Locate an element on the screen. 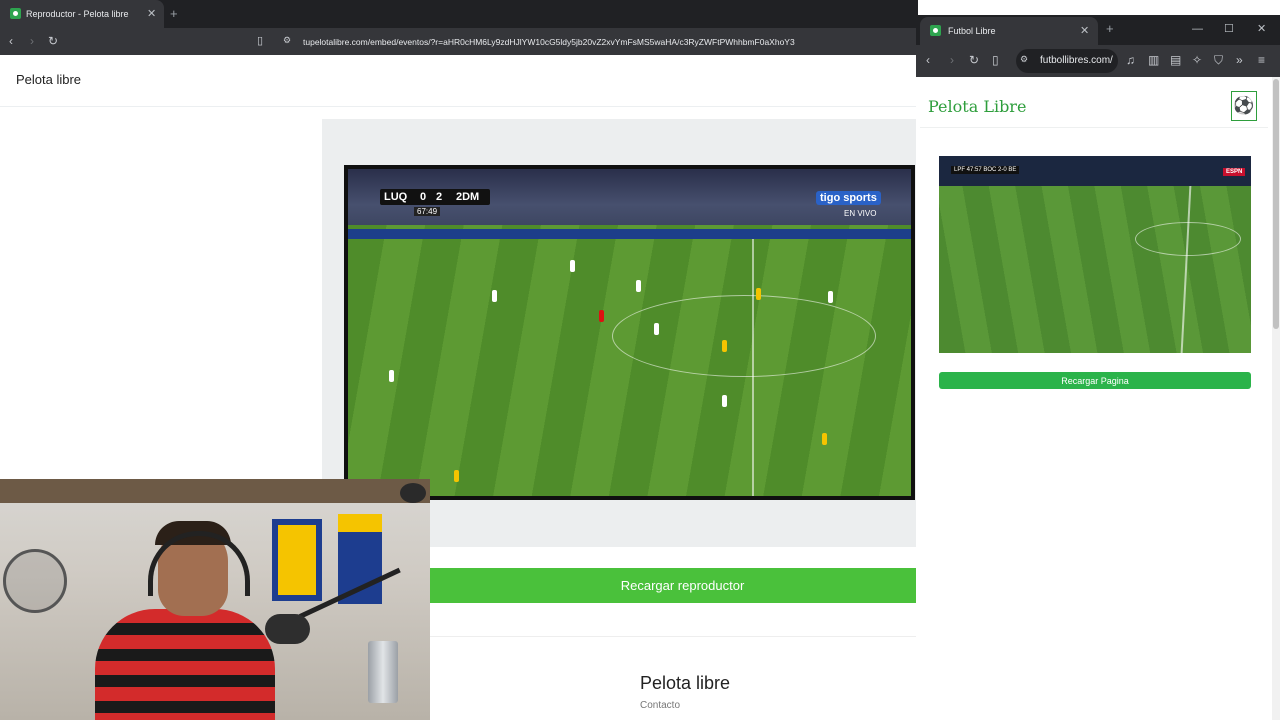  left-tab: Reproductor - Pelota libre ✕ is located at coordinates (82, 14).